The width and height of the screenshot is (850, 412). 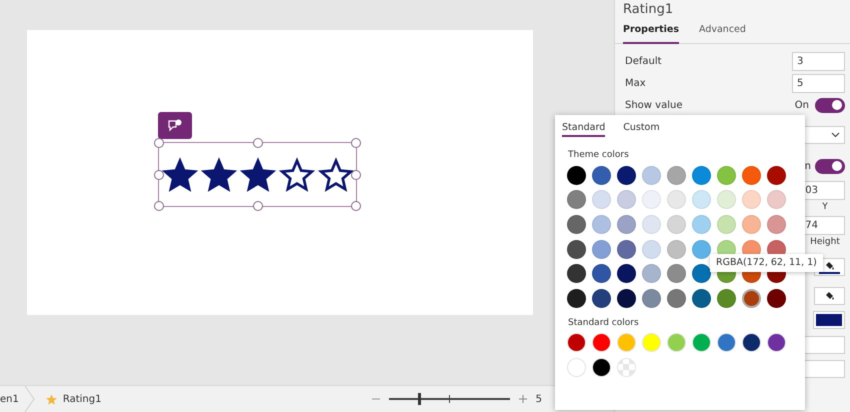 I want to click on section-label: Theme colors, so click(x=599, y=155).